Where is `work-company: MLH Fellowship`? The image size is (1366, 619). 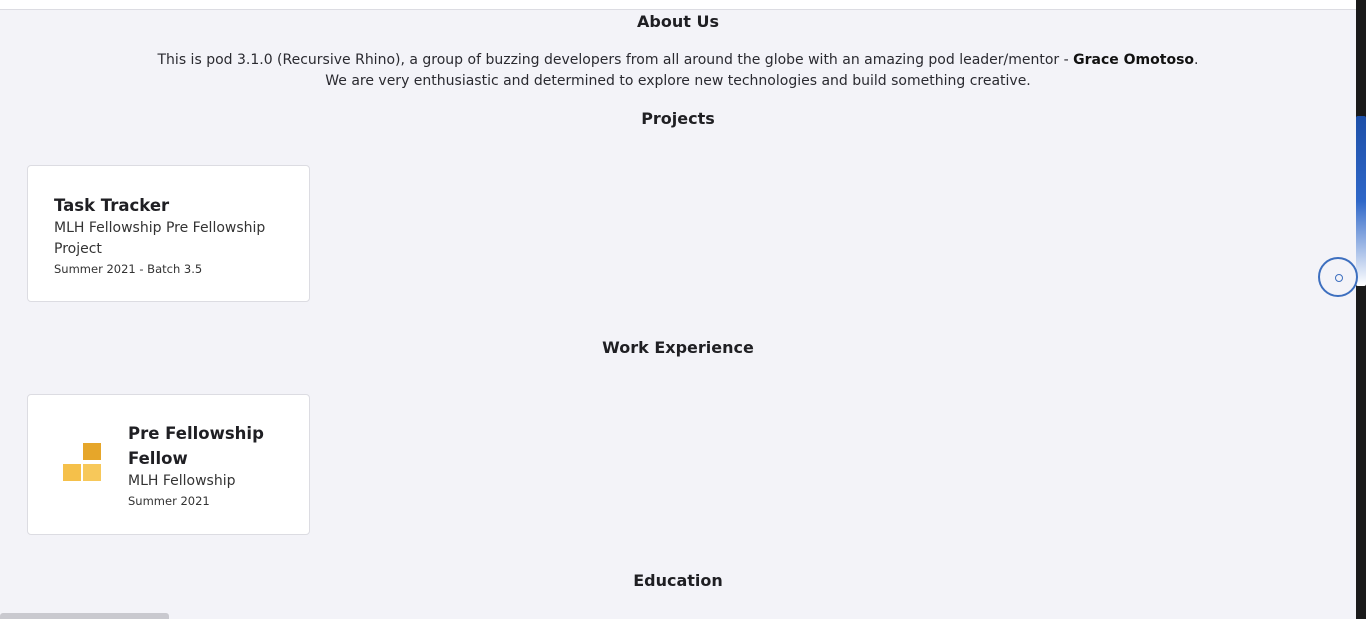 work-company: MLH Fellowship is located at coordinates (182, 481).